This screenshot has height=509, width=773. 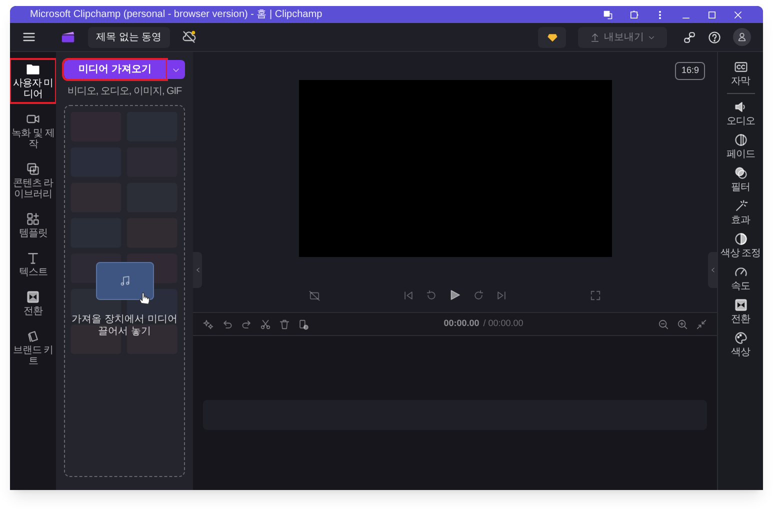 I want to click on forward-icon, so click(x=478, y=295).